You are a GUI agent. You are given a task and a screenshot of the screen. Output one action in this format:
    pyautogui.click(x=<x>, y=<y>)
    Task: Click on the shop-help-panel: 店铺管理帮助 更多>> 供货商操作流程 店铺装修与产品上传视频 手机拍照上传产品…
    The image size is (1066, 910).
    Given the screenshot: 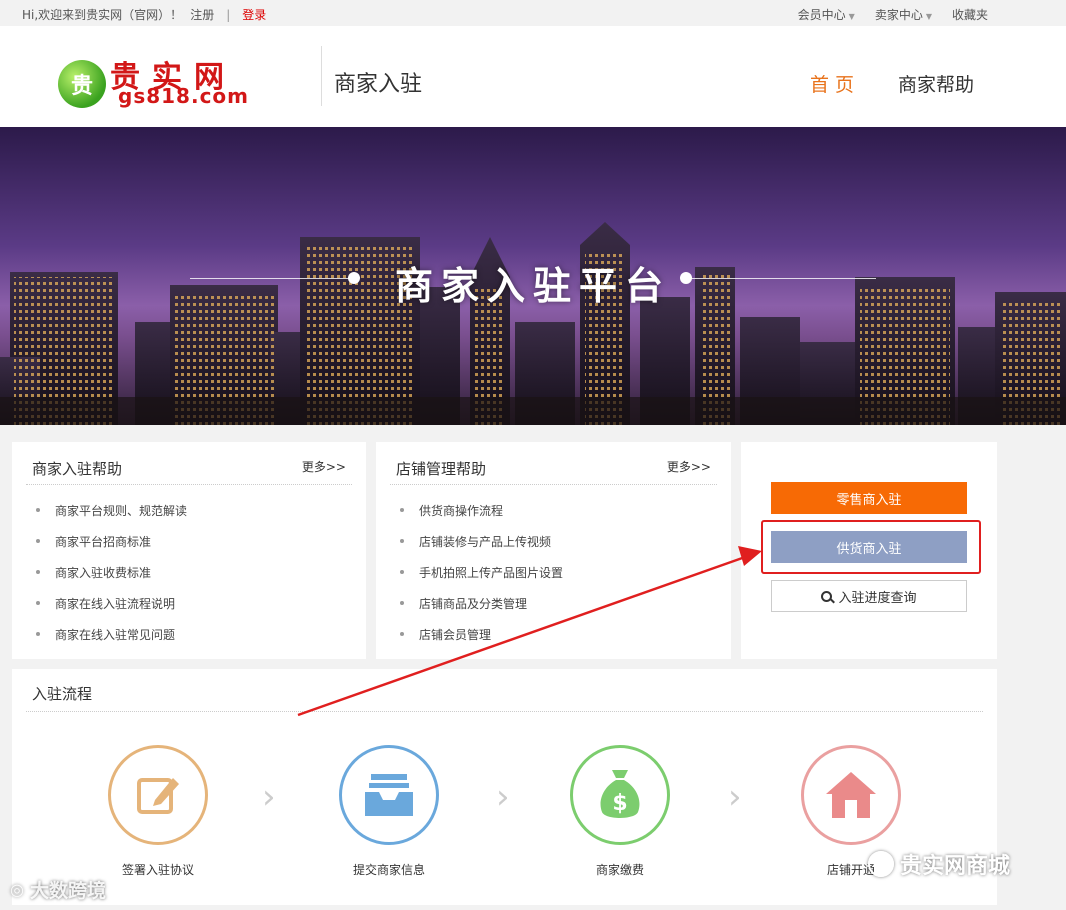 What is the action you would take?
    pyautogui.click(x=553, y=550)
    